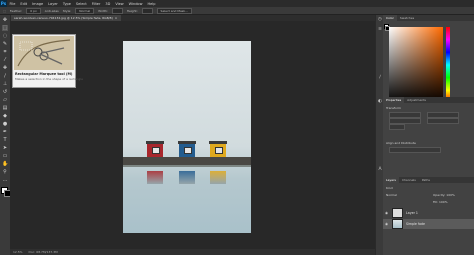 The height and width of the screenshot is (255, 474). What do you see at coordinates (44, 53) in the screenshot?
I see `tooltip-preview-image` at bounding box center [44, 53].